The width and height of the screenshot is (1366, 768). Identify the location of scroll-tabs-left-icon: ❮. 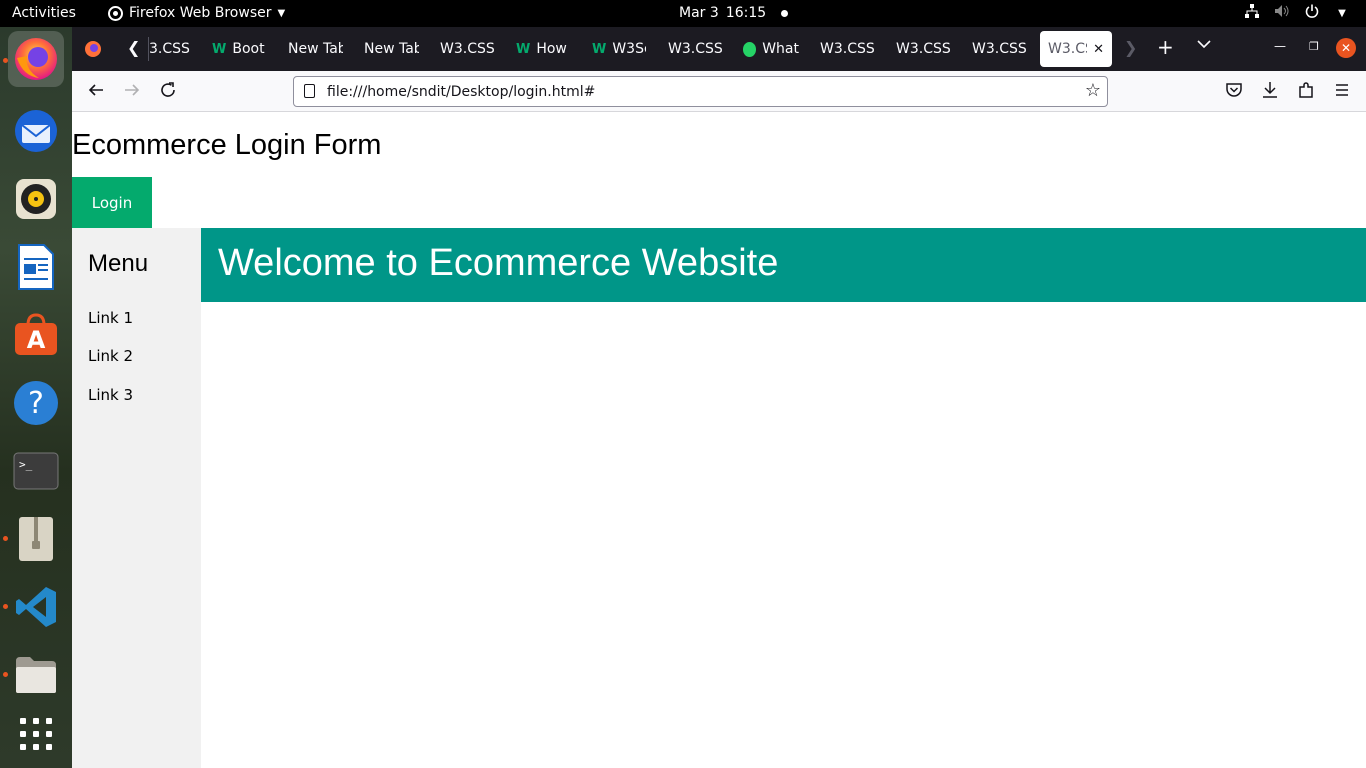
(133, 47).